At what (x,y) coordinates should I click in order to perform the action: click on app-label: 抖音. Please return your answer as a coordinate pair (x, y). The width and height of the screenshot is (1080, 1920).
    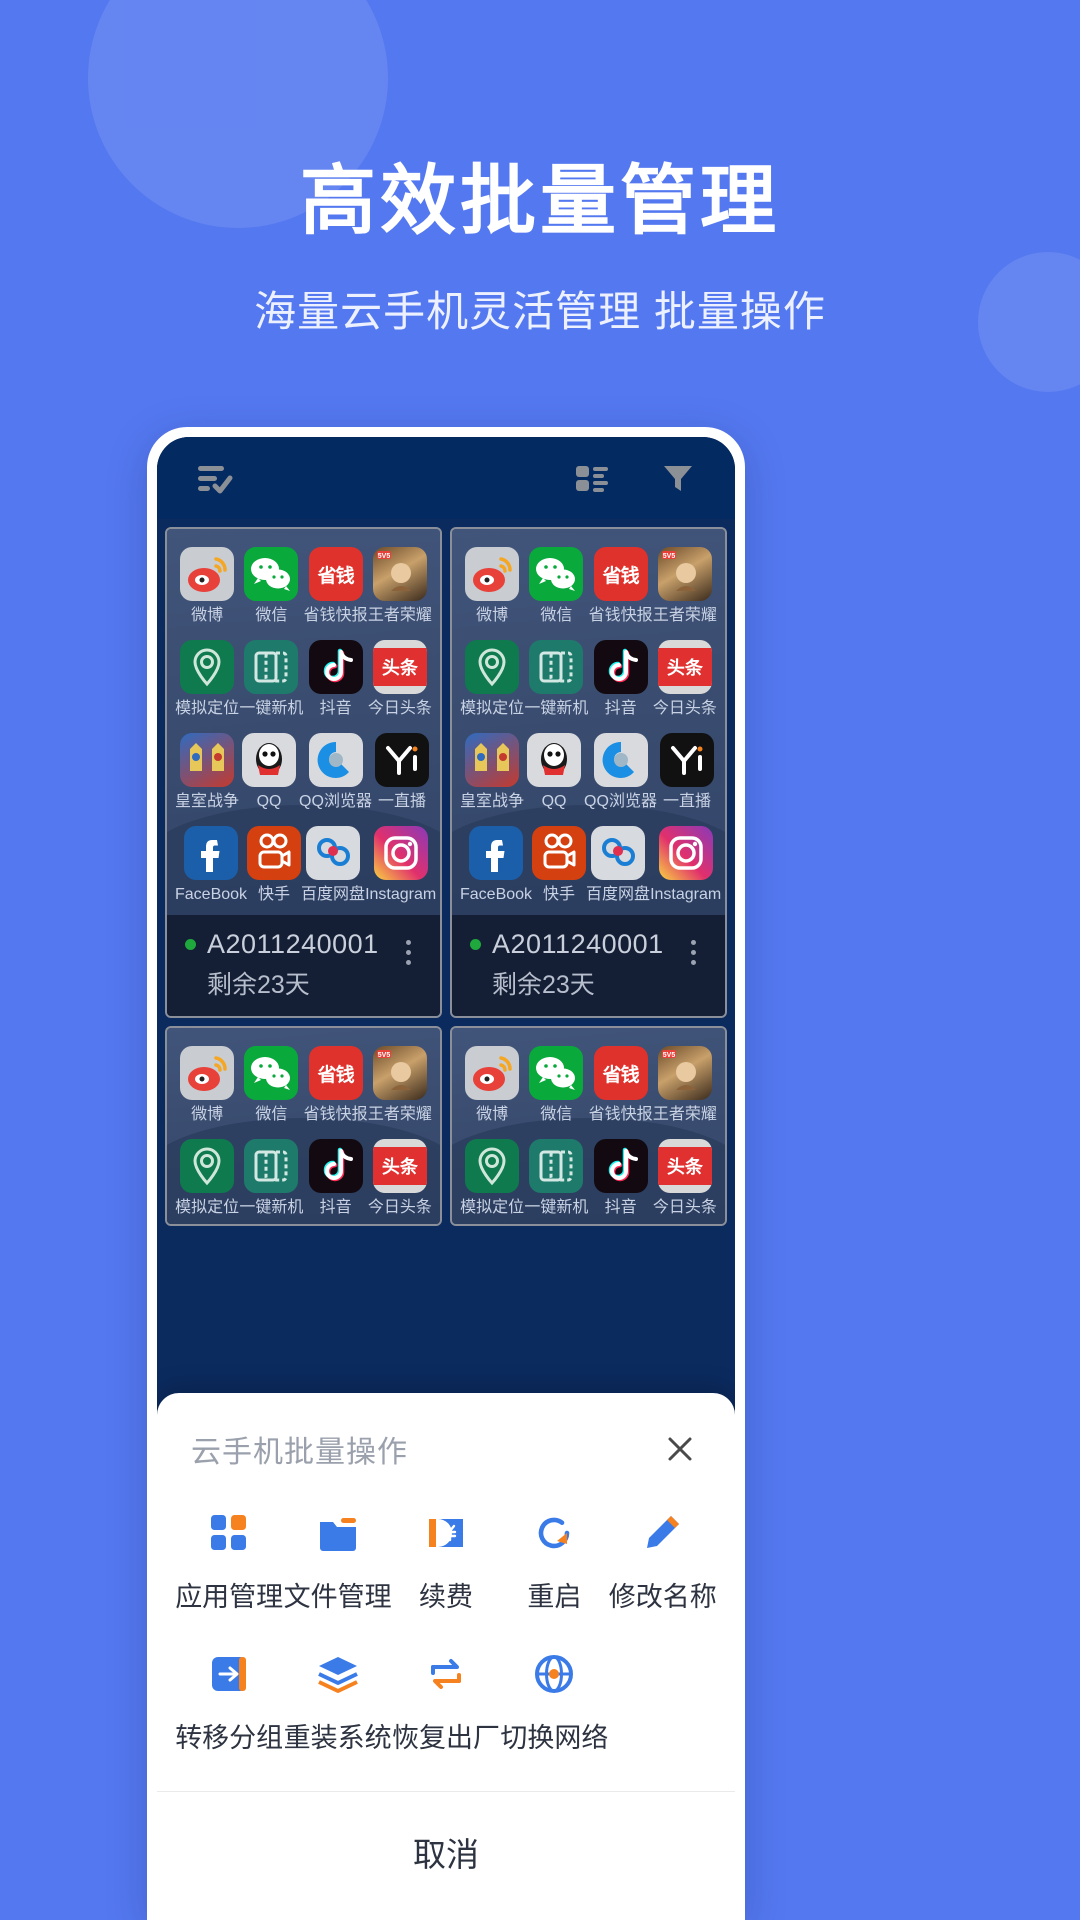
    Looking at the image, I should click on (620, 1207).